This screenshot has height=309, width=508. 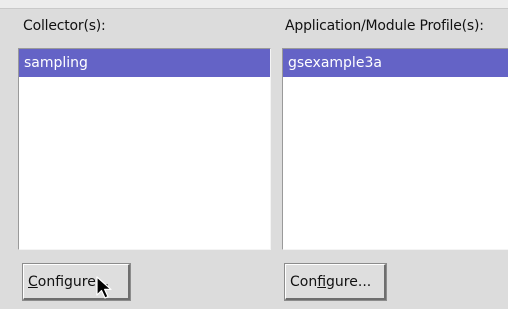 What do you see at coordinates (254, 4) in the screenshot?
I see `window-top-edge` at bounding box center [254, 4].